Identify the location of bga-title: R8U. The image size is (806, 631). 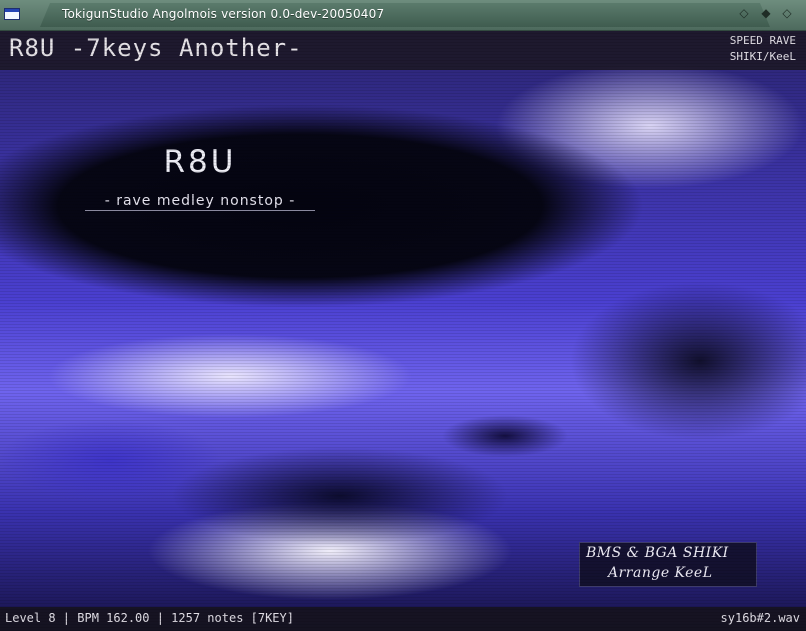
(200, 162).